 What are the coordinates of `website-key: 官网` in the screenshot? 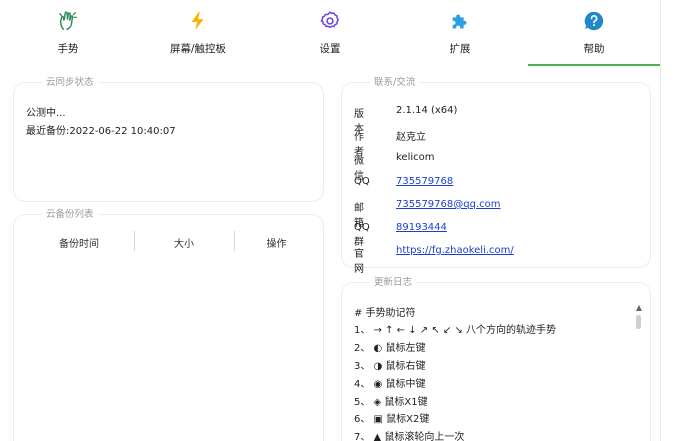 It's located at (359, 262).